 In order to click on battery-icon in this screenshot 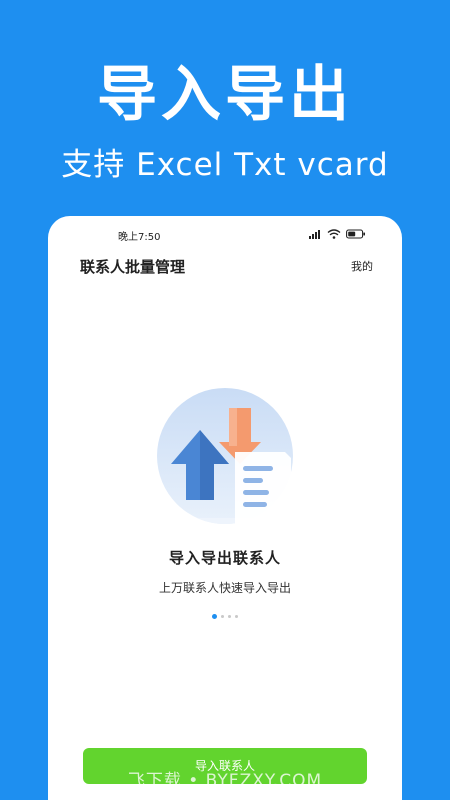, I will do `click(355, 234)`.